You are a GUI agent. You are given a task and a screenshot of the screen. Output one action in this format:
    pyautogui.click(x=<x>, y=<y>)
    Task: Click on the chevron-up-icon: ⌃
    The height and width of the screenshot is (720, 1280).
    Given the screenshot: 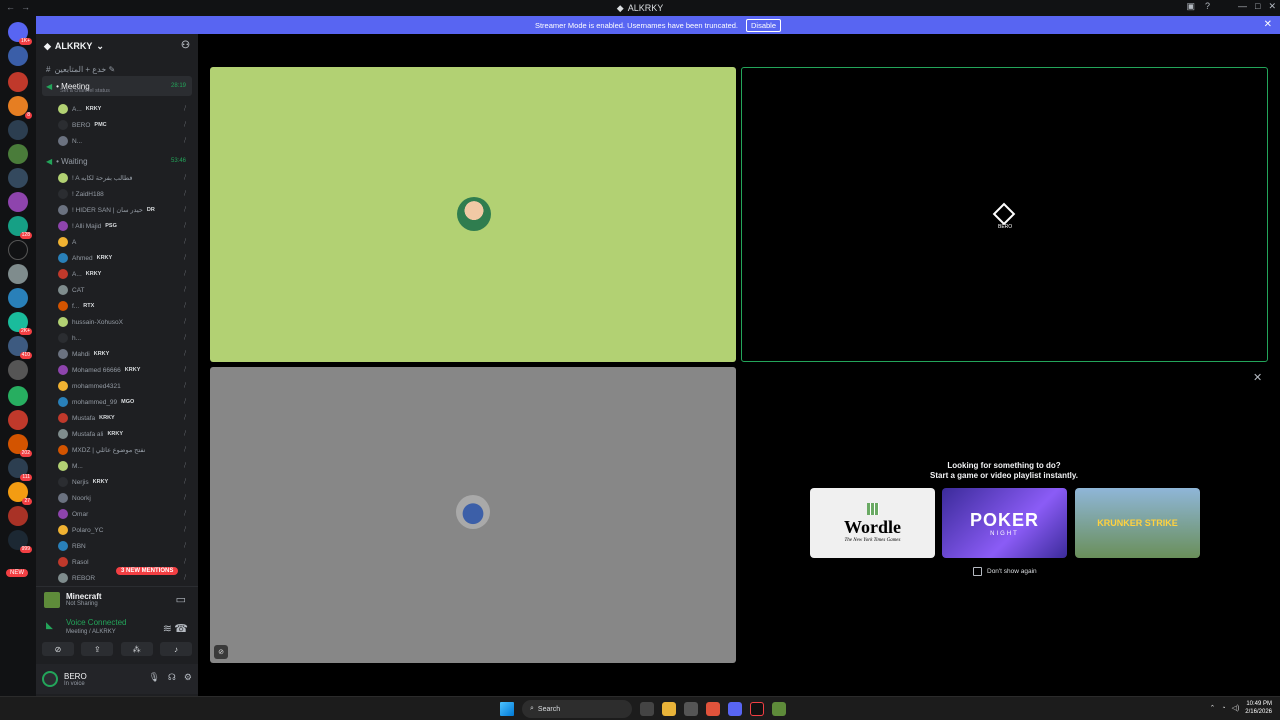 What is the action you would take?
    pyautogui.click(x=1212, y=708)
    